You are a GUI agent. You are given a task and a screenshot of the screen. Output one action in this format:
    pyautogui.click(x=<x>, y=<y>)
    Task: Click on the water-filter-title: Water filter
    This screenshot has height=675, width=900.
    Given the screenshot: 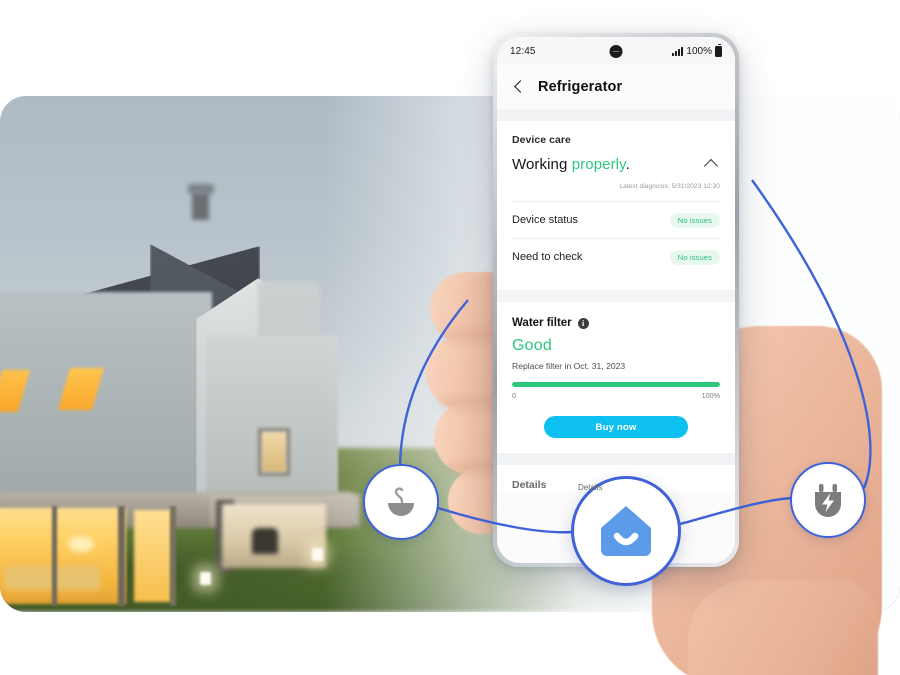 What is the action you would take?
    pyautogui.click(x=542, y=323)
    